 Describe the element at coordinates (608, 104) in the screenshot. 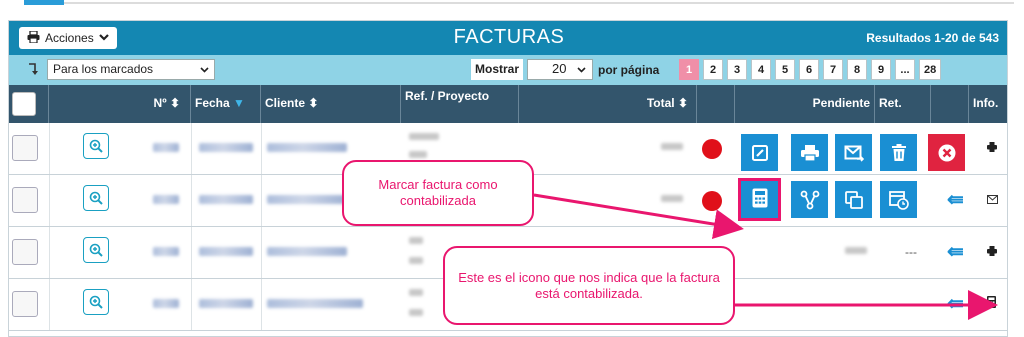

I see `column-total: Total ⬍` at that location.